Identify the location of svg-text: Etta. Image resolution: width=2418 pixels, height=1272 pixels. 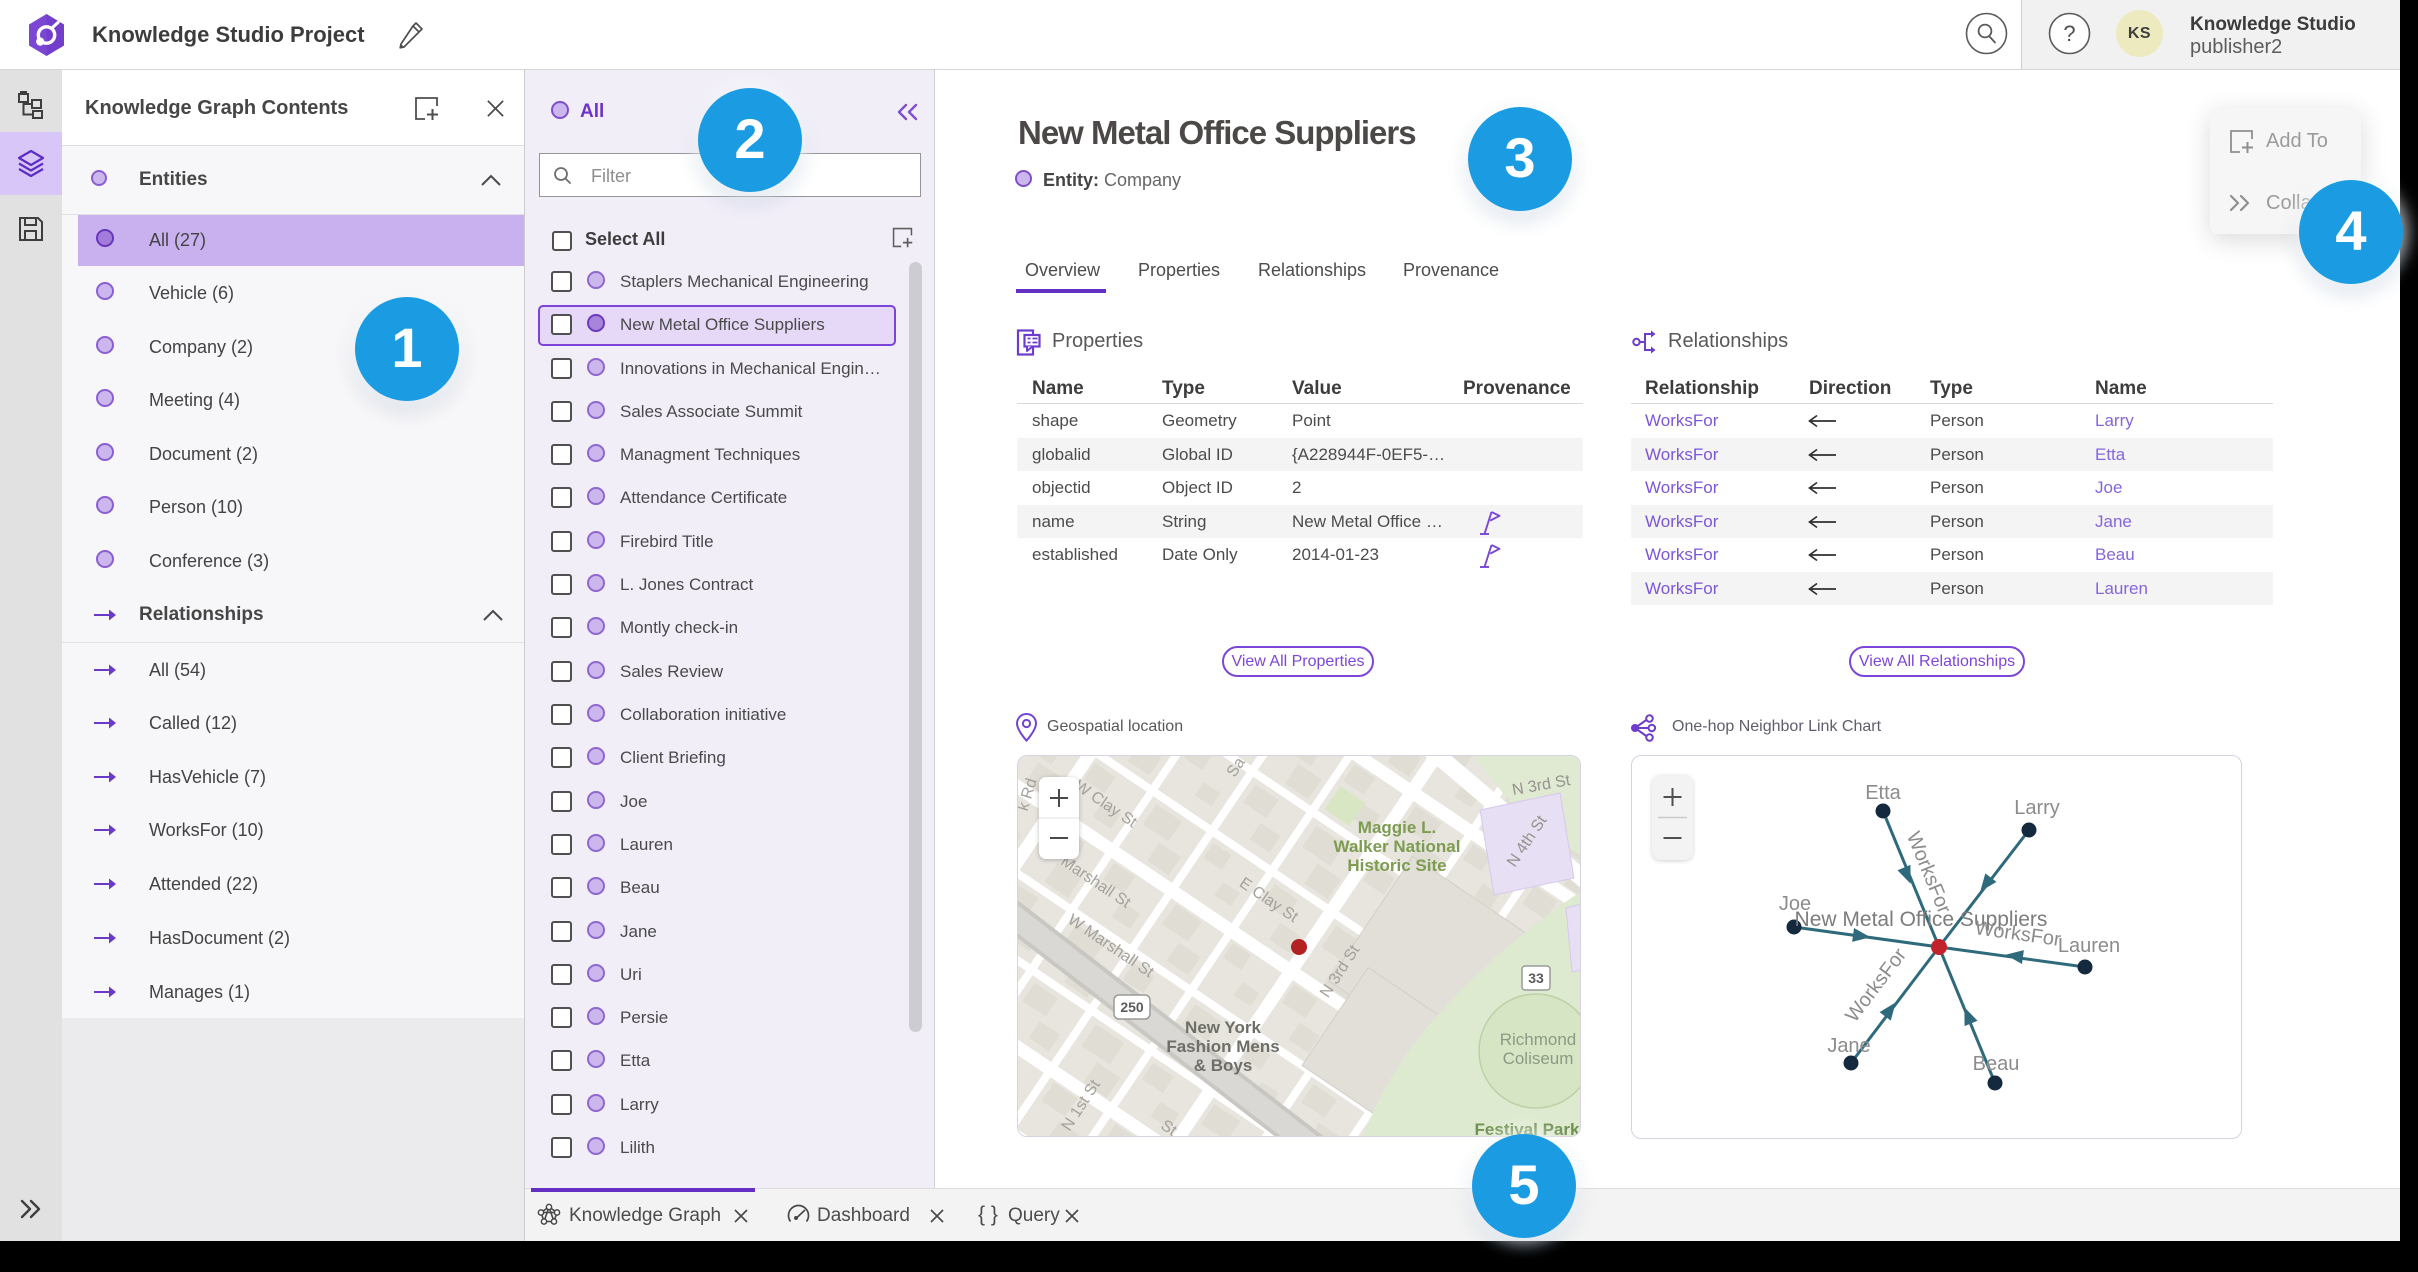
(1883, 793).